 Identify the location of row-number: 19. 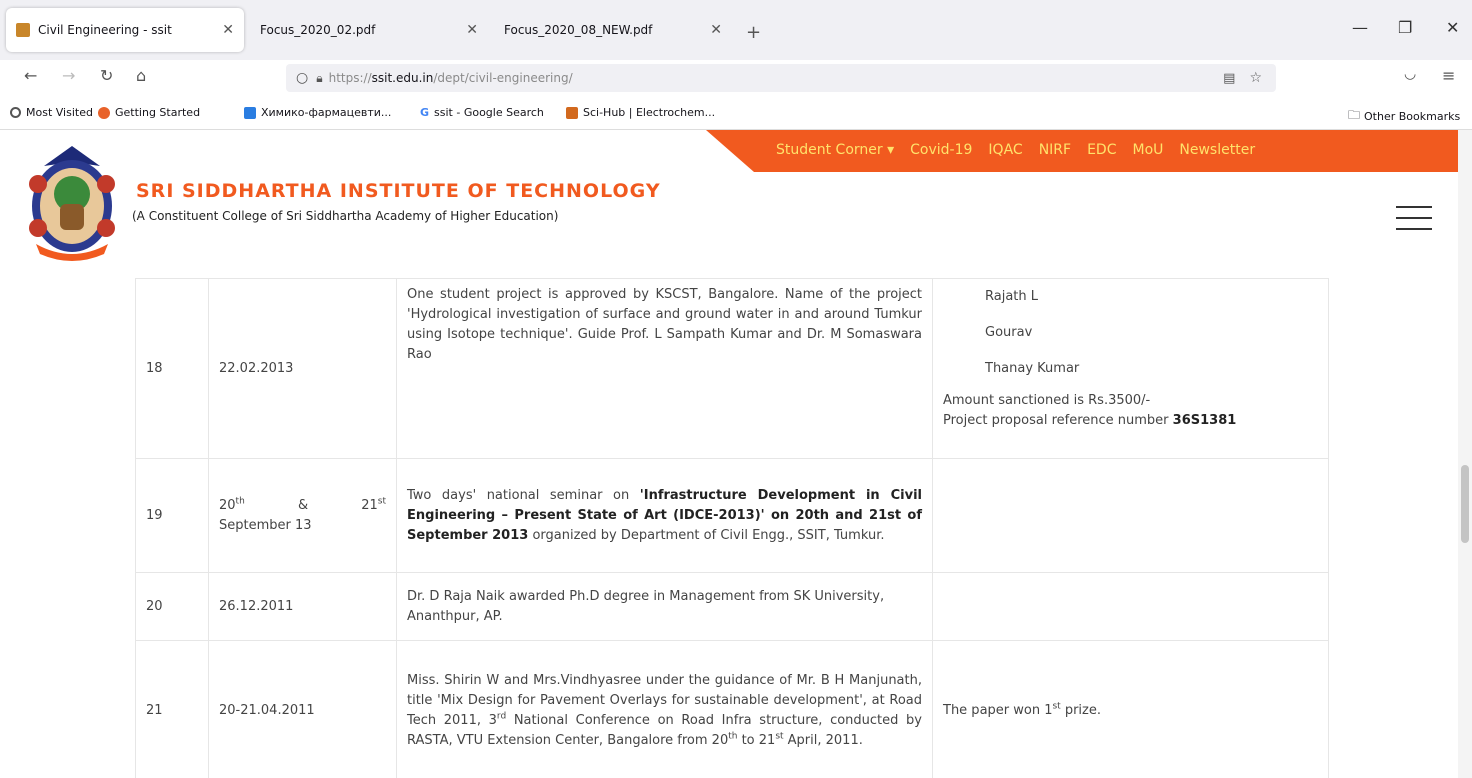
(172, 515).